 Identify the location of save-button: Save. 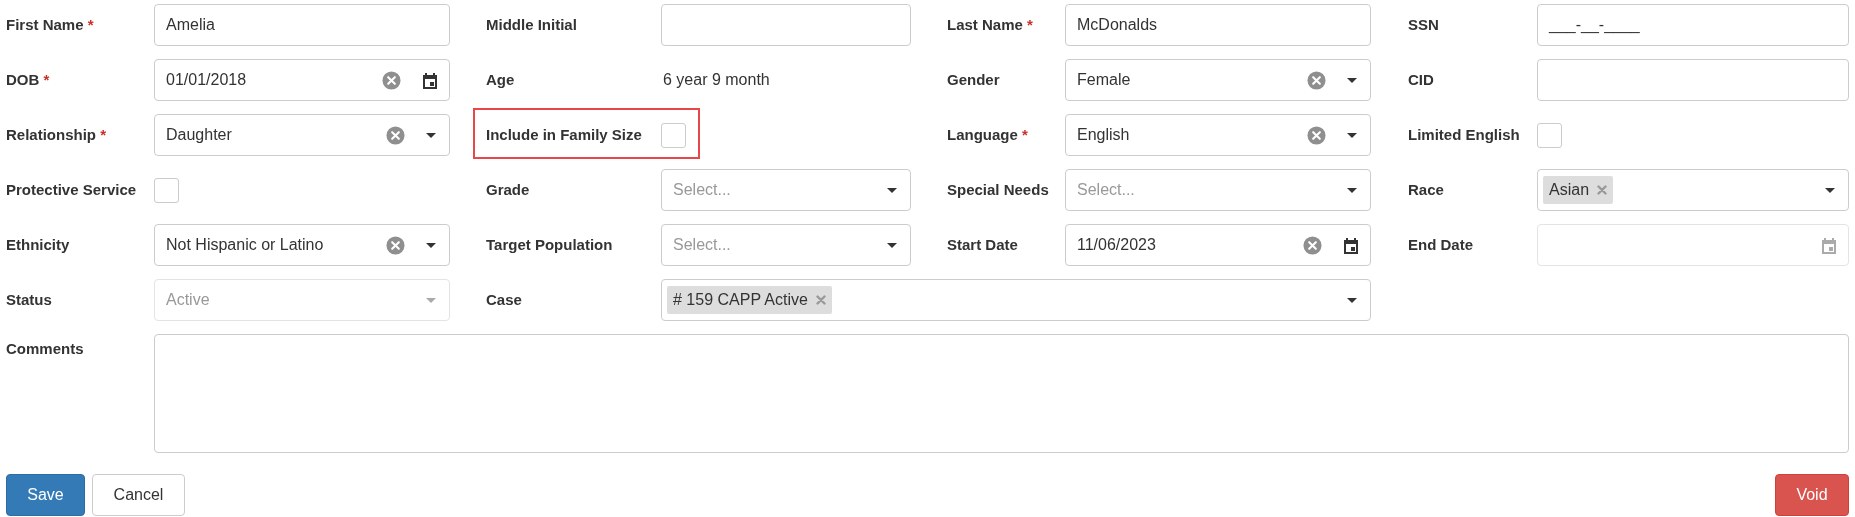
(45, 495).